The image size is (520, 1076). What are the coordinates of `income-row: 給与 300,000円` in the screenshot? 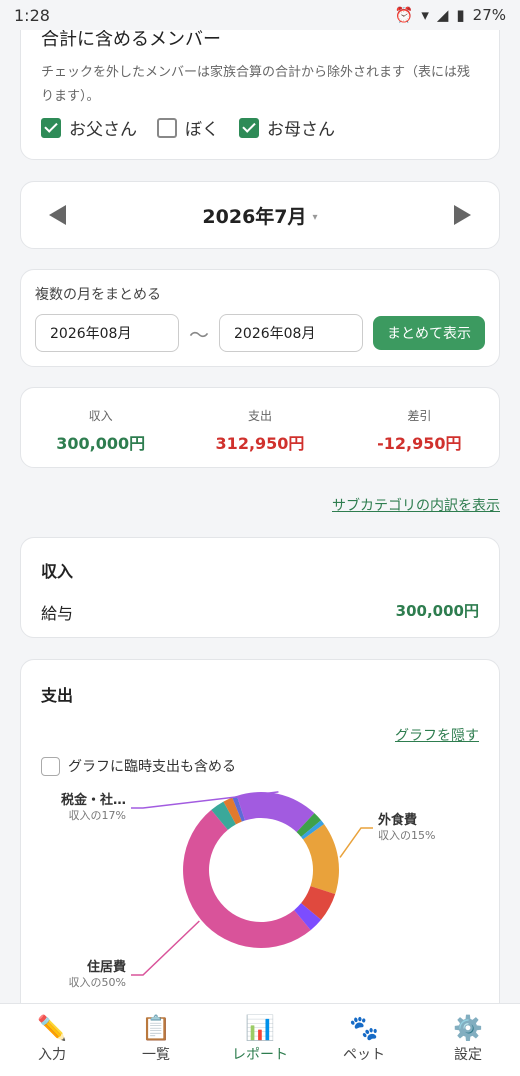 It's located at (260, 612).